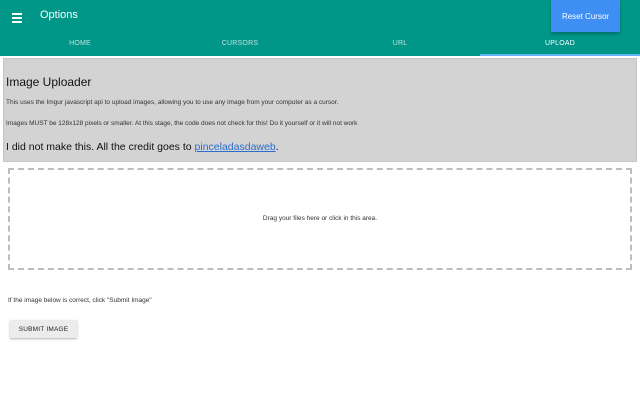 The width and height of the screenshot is (640, 400). I want to click on submit-image-button: SUBMIT IMAGE, so click(43, 329).